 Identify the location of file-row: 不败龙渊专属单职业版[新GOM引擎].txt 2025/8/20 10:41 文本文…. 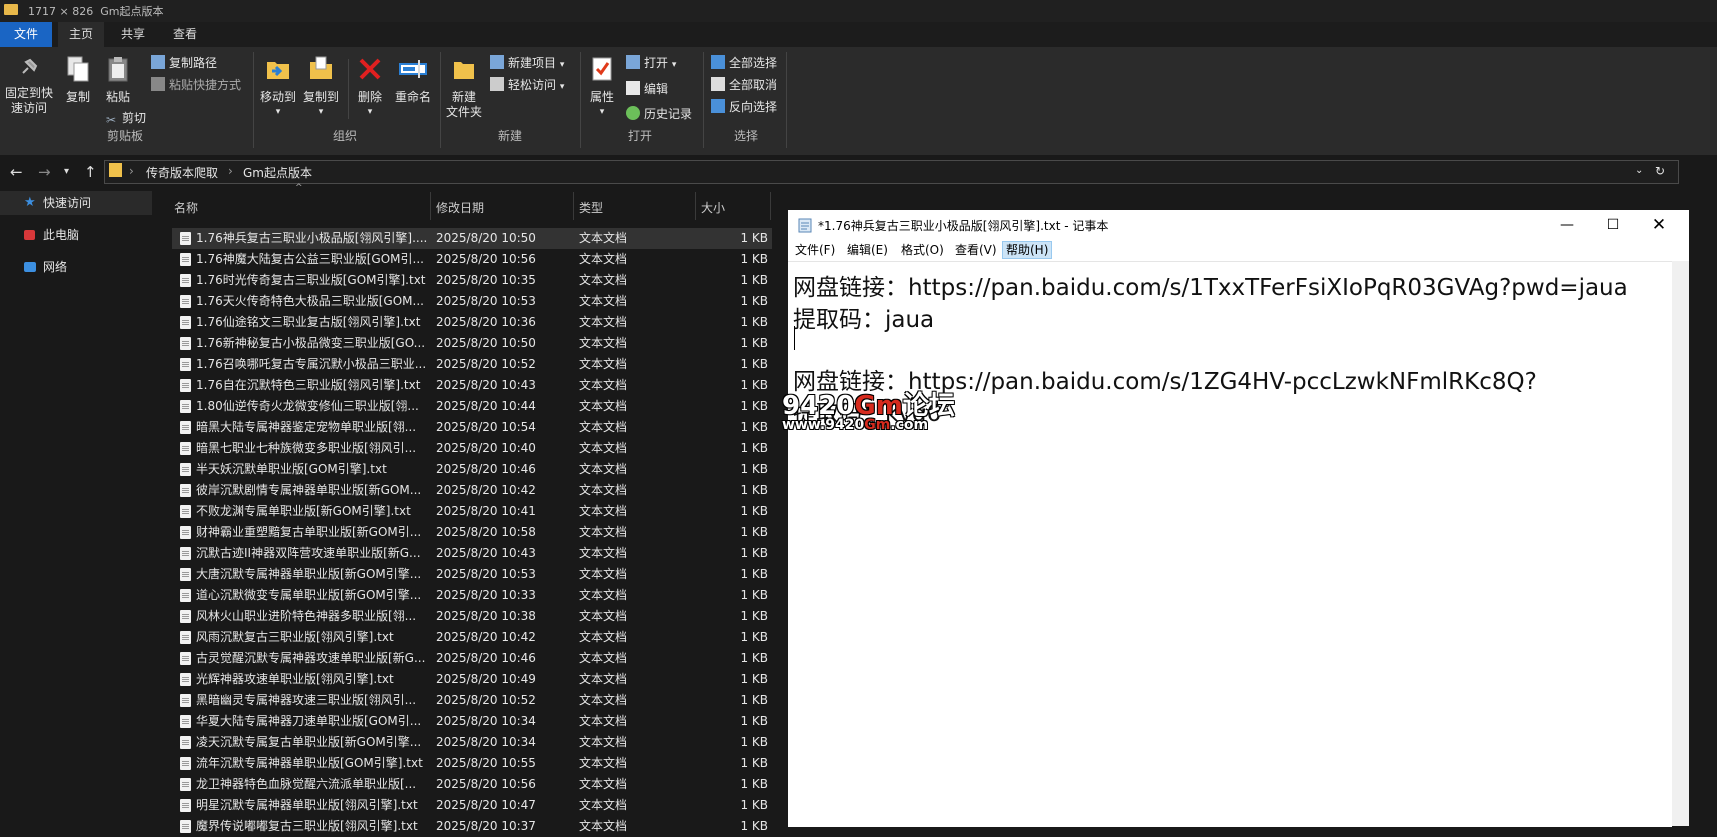
(472, 511).